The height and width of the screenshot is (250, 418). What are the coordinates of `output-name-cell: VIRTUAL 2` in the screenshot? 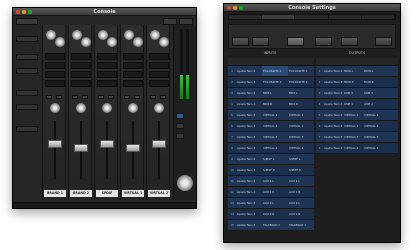 It's located at (353, 126).